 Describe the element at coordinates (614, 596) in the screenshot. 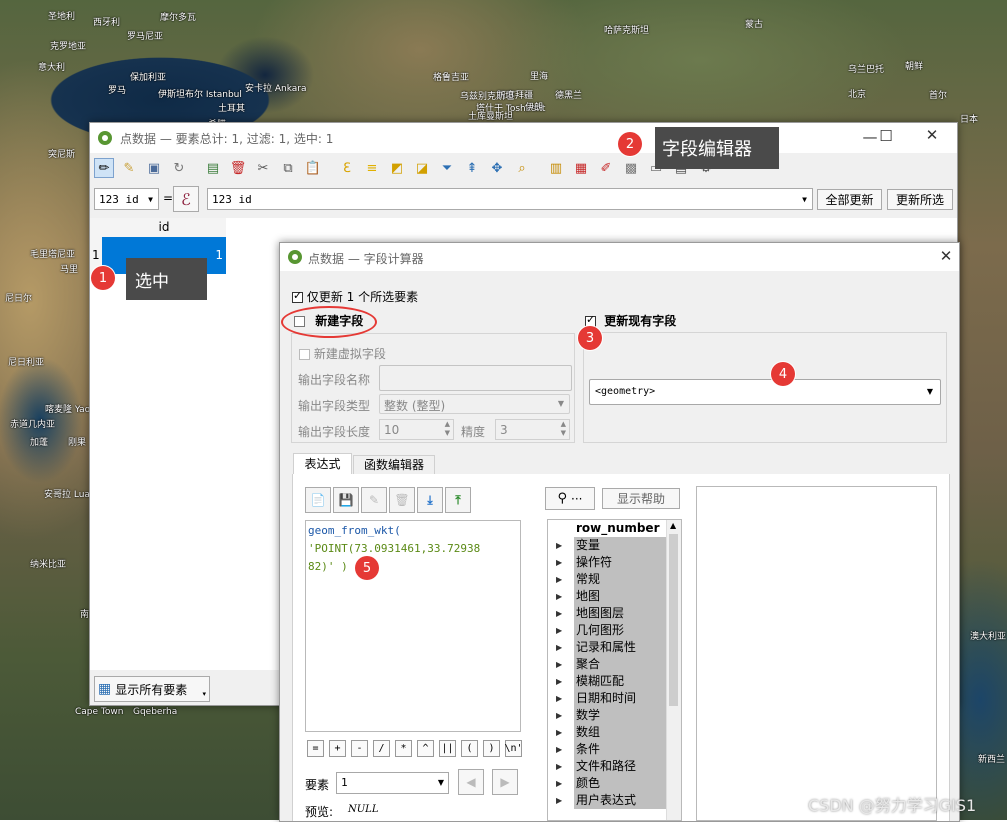

I see `tree-item-group: ▶ 地图` at that location.